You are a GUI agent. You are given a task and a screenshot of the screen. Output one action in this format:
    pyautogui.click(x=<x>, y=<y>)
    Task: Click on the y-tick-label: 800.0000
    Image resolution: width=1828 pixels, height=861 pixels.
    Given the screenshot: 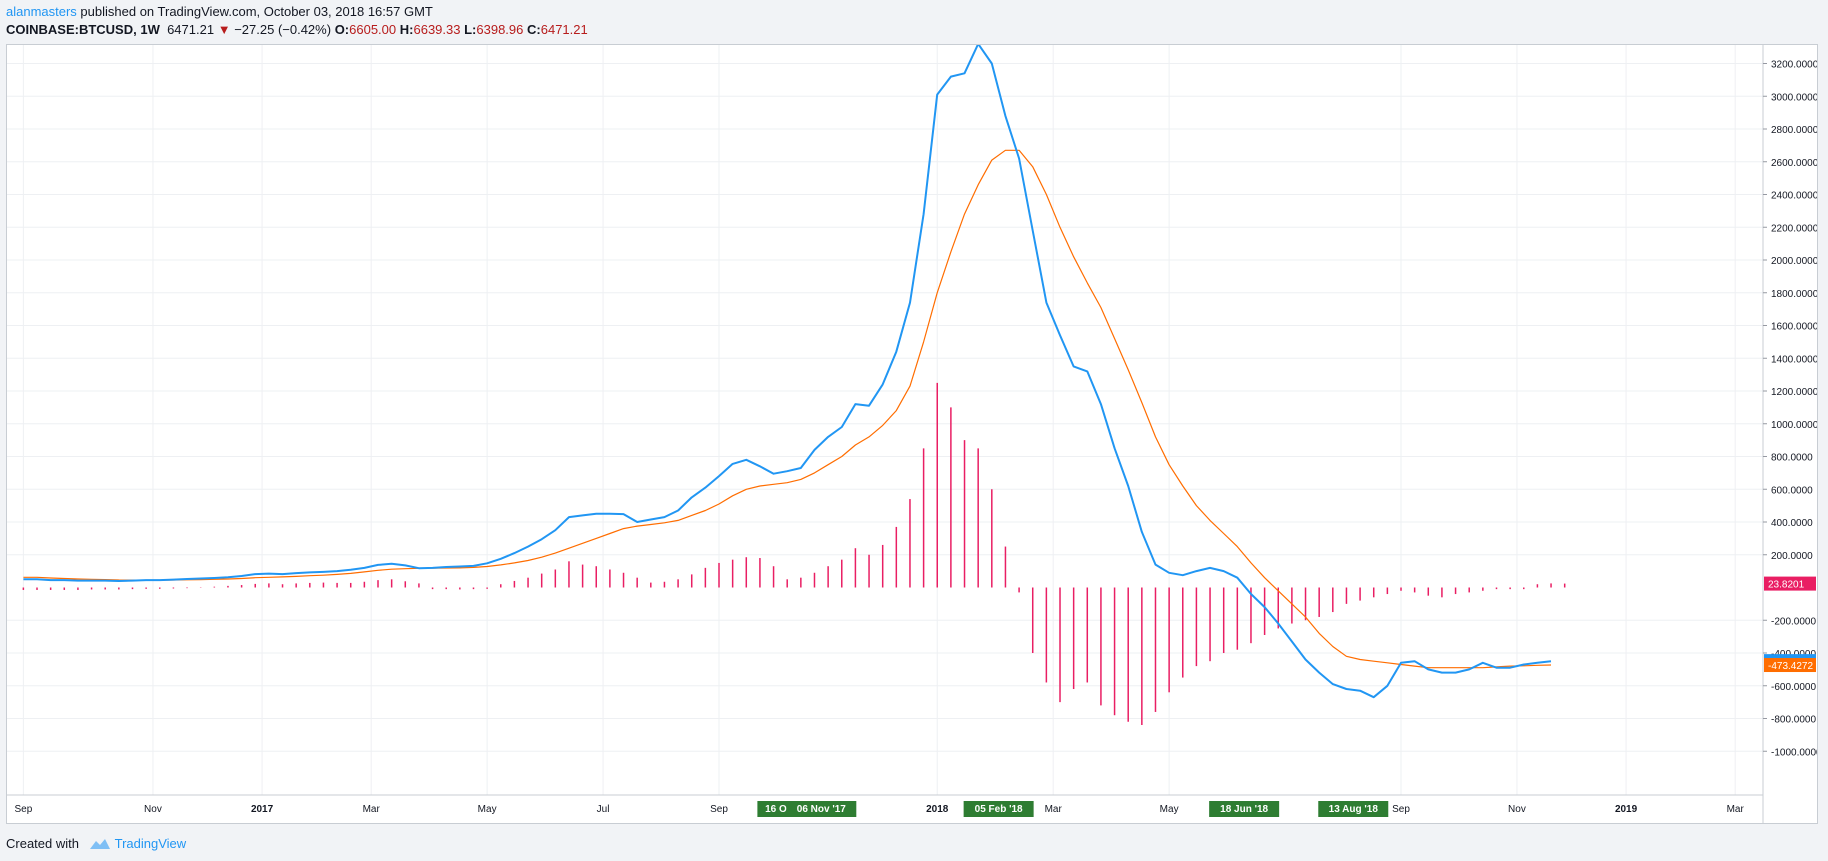 What is the action you would take?
    pyautogui.click(x=1792, y=458)
    